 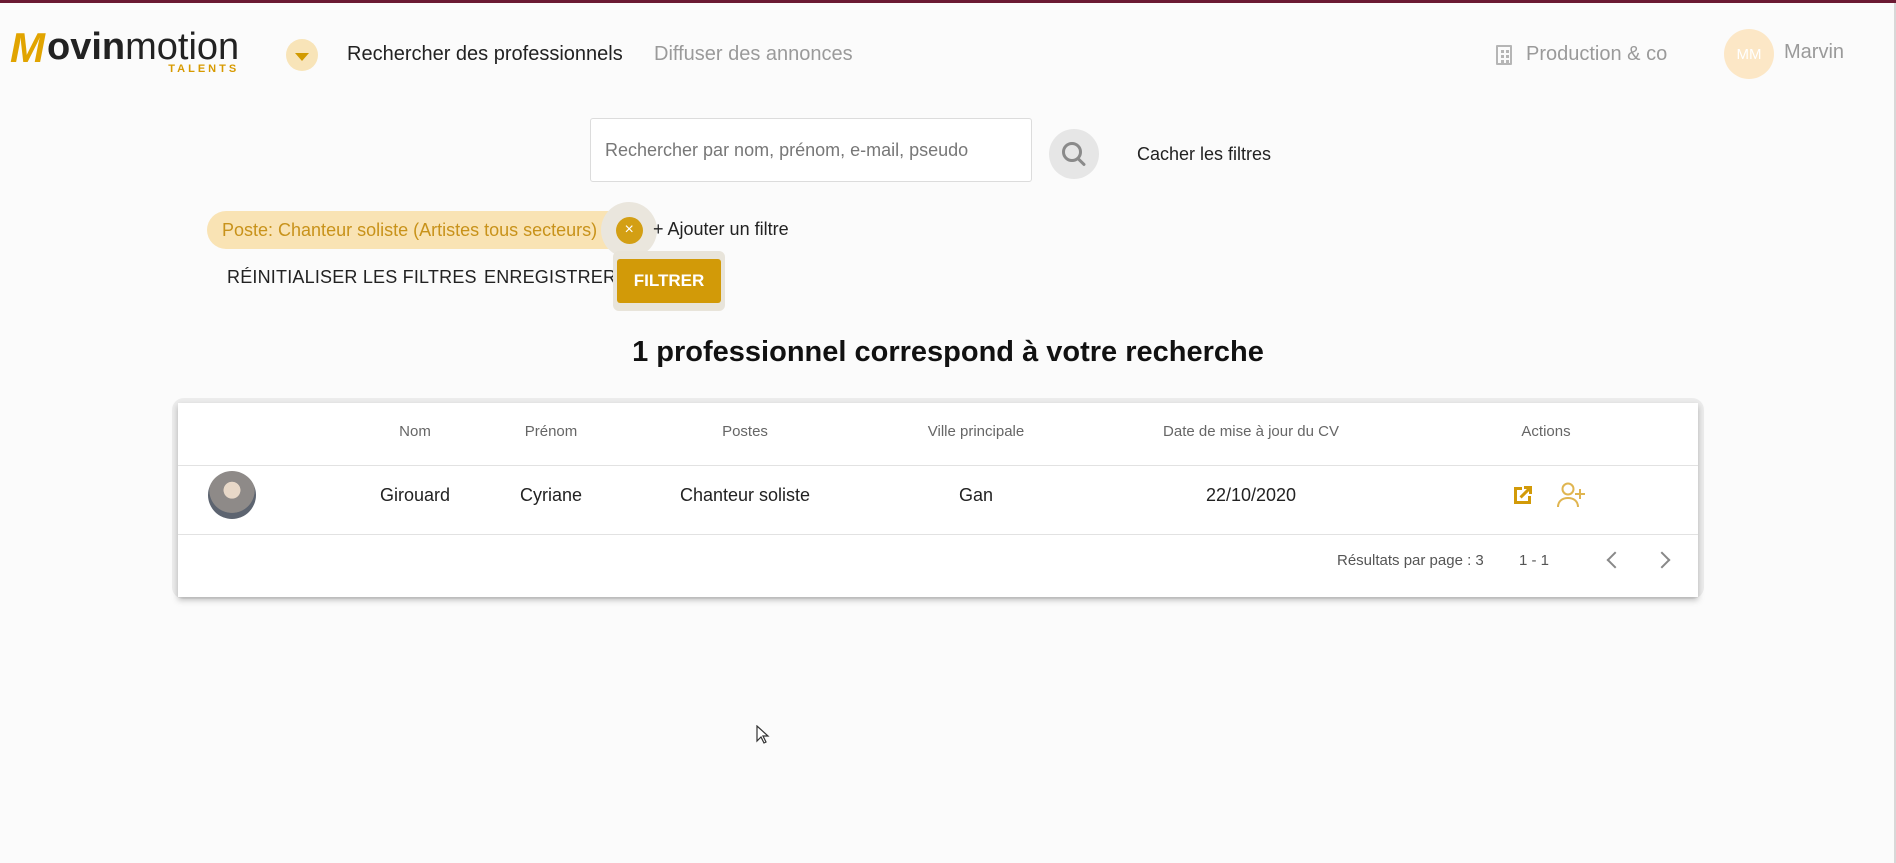 I want to click on logo-word-bold: ovin, so click(x=86, y=47).